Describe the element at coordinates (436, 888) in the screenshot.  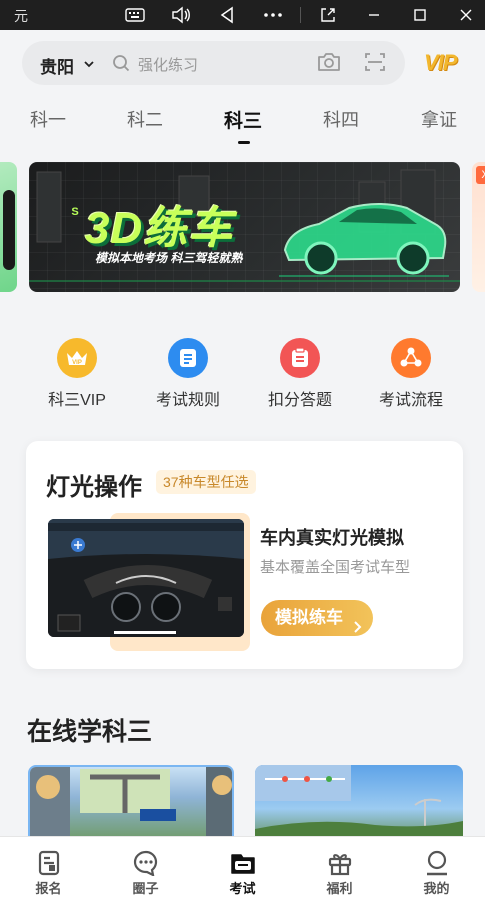
I see `nav-label: 我的` at that location.